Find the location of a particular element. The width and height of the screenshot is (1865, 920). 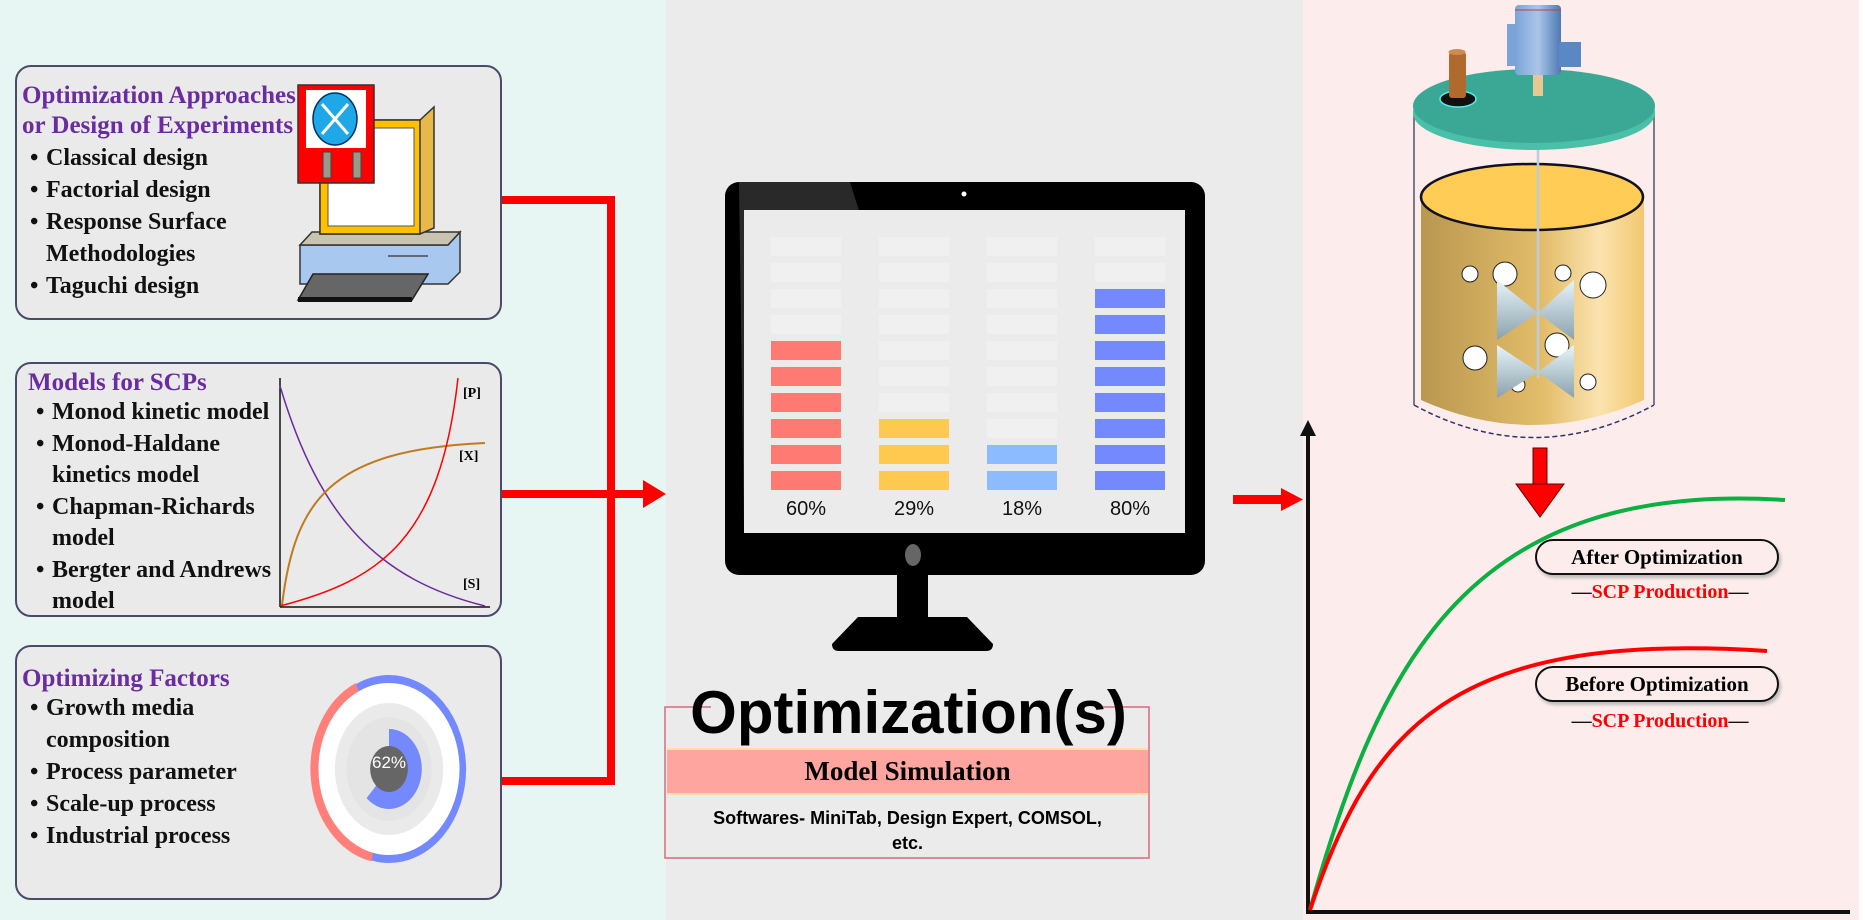

bar-label: 60% is located at coordinates (806, 509).